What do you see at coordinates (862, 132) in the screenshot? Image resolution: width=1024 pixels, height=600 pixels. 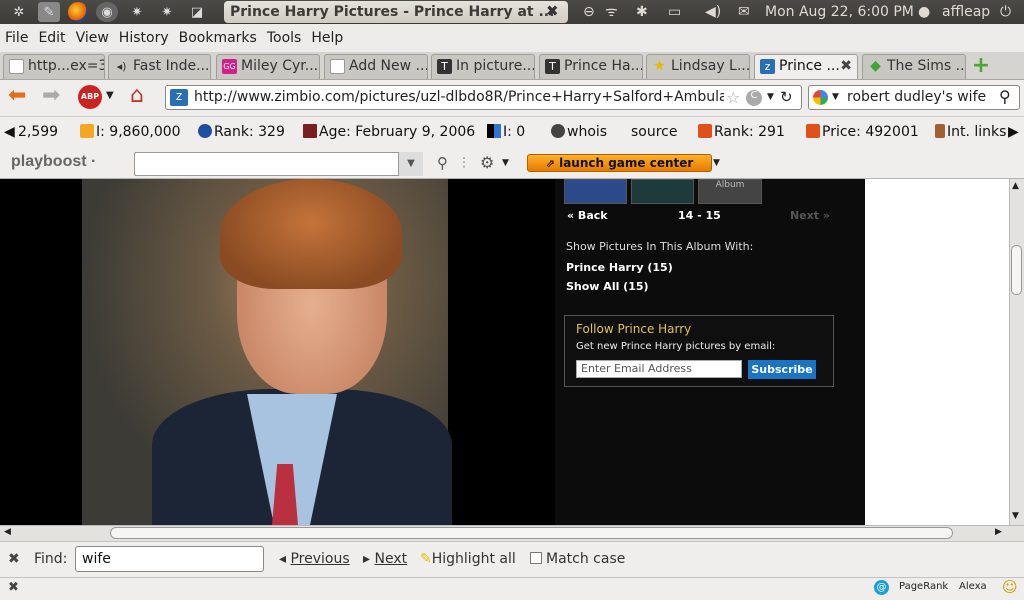 I see `seo-price: Price: 492001` at bounding box center [862, 132].